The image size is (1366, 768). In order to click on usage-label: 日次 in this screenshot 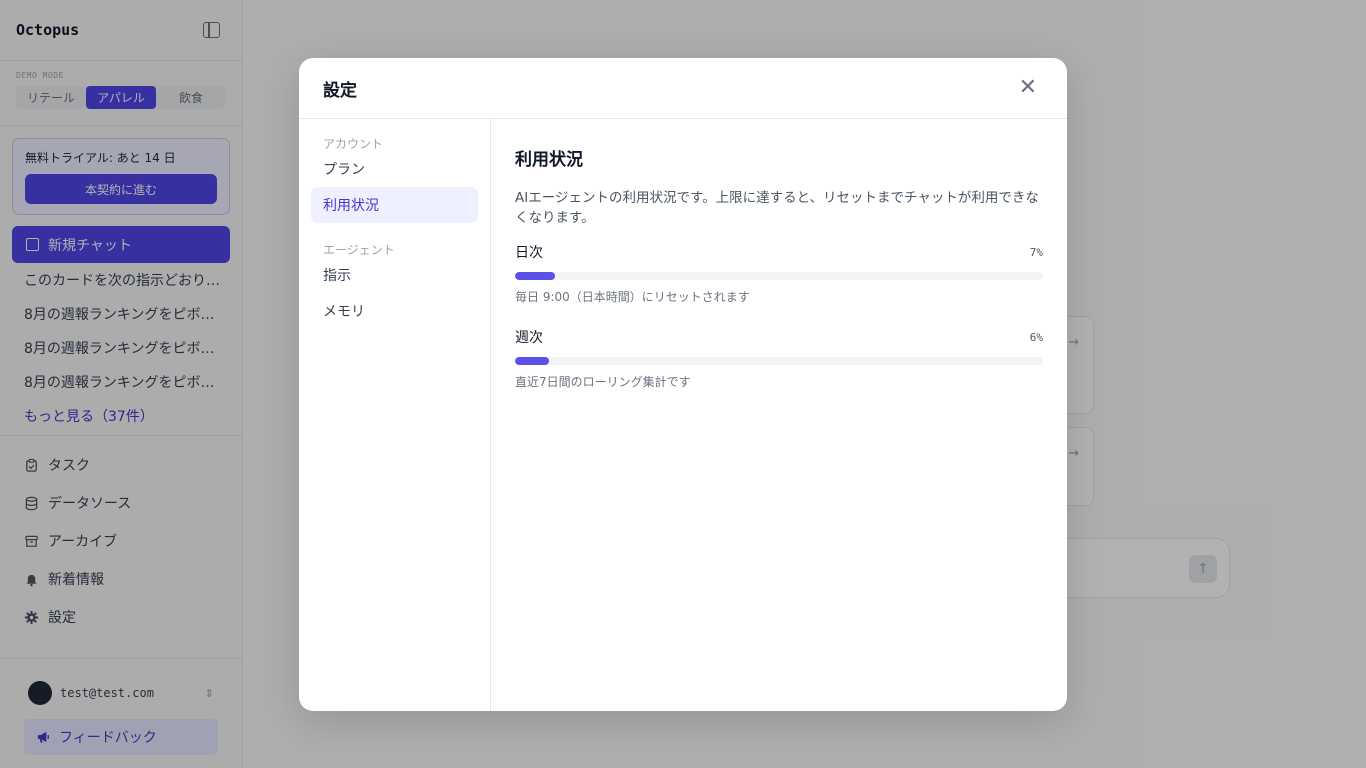, I will do `click(529, 253)`.